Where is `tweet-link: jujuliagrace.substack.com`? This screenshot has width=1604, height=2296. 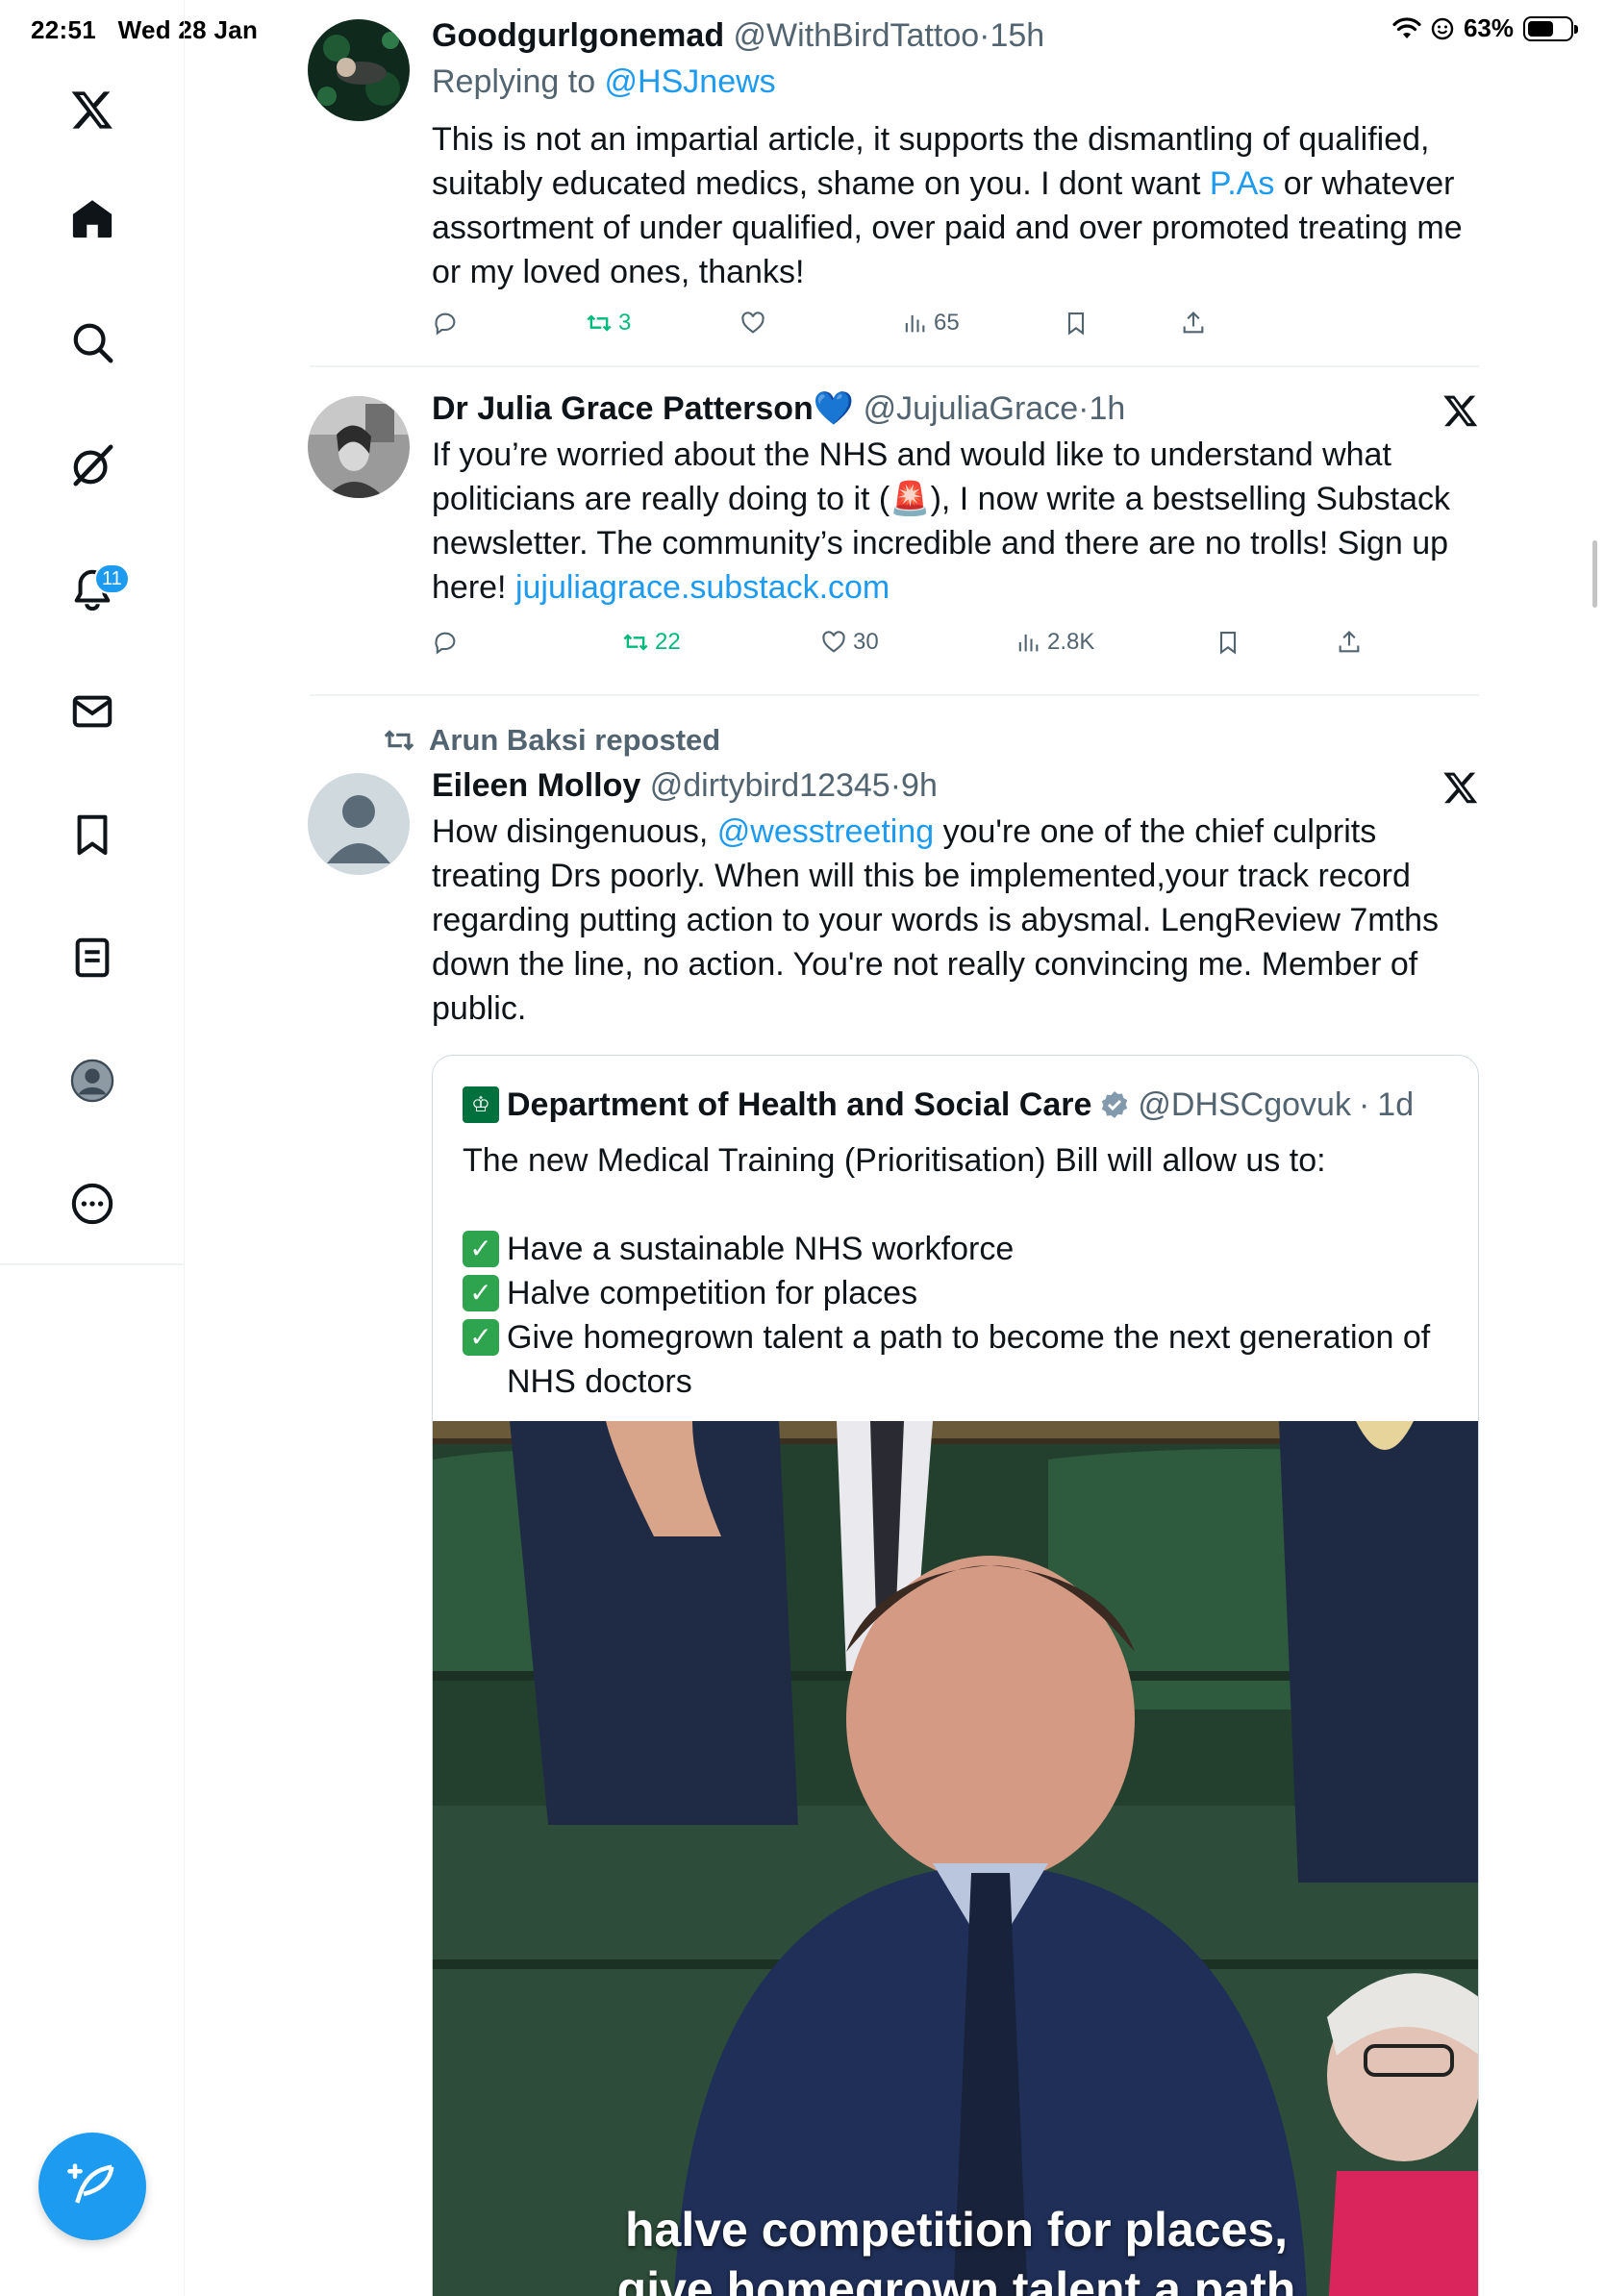 tweet-link: jujuliagrace.substack.com is located at coordinates (702, 587).